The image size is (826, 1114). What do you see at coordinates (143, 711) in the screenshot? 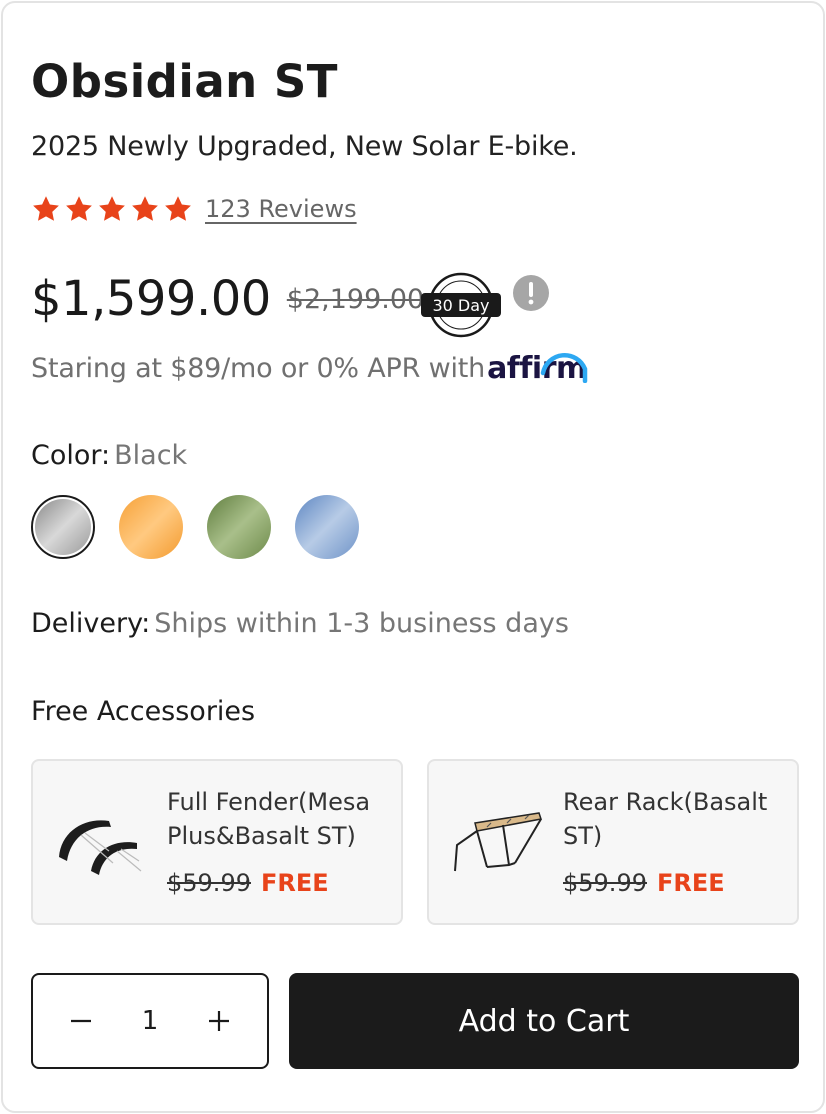
I see `accessories-title: Free Accessories` at bounding box center [143, 711].